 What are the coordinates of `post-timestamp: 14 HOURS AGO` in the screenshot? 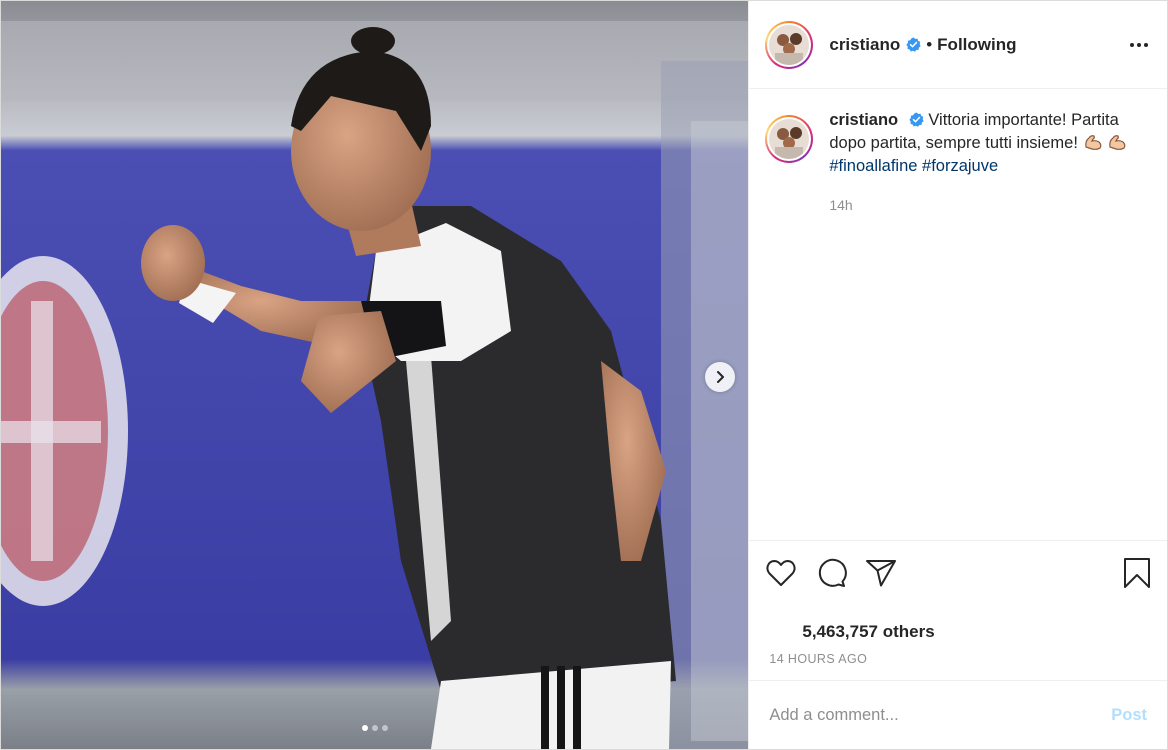 It's located at (958, 659).